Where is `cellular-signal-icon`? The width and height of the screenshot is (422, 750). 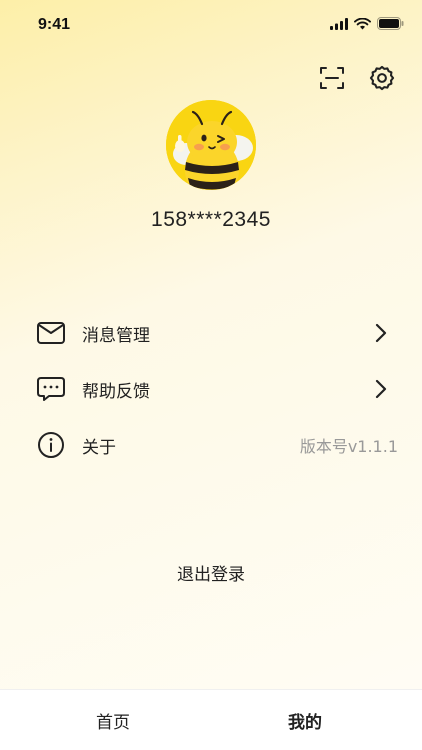 cellular-signal-icon is located at coordinates (339, 23).